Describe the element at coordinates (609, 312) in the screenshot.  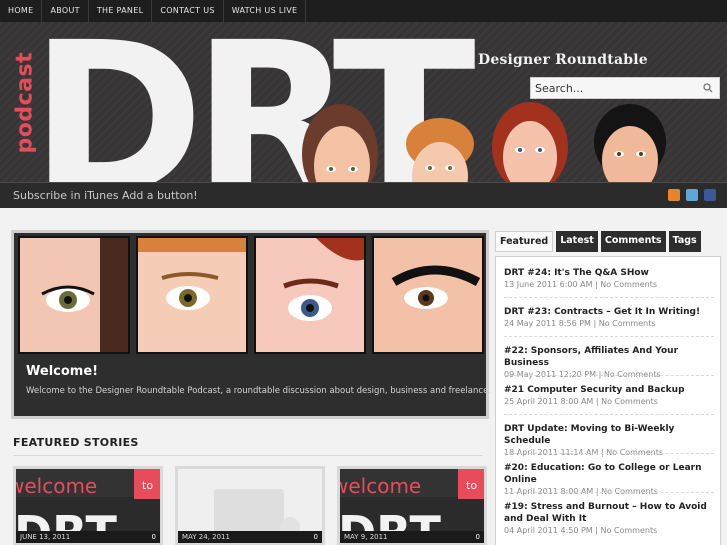
I see `post-title: DRT #23: Contracts – Get It In Writing!` at that location.